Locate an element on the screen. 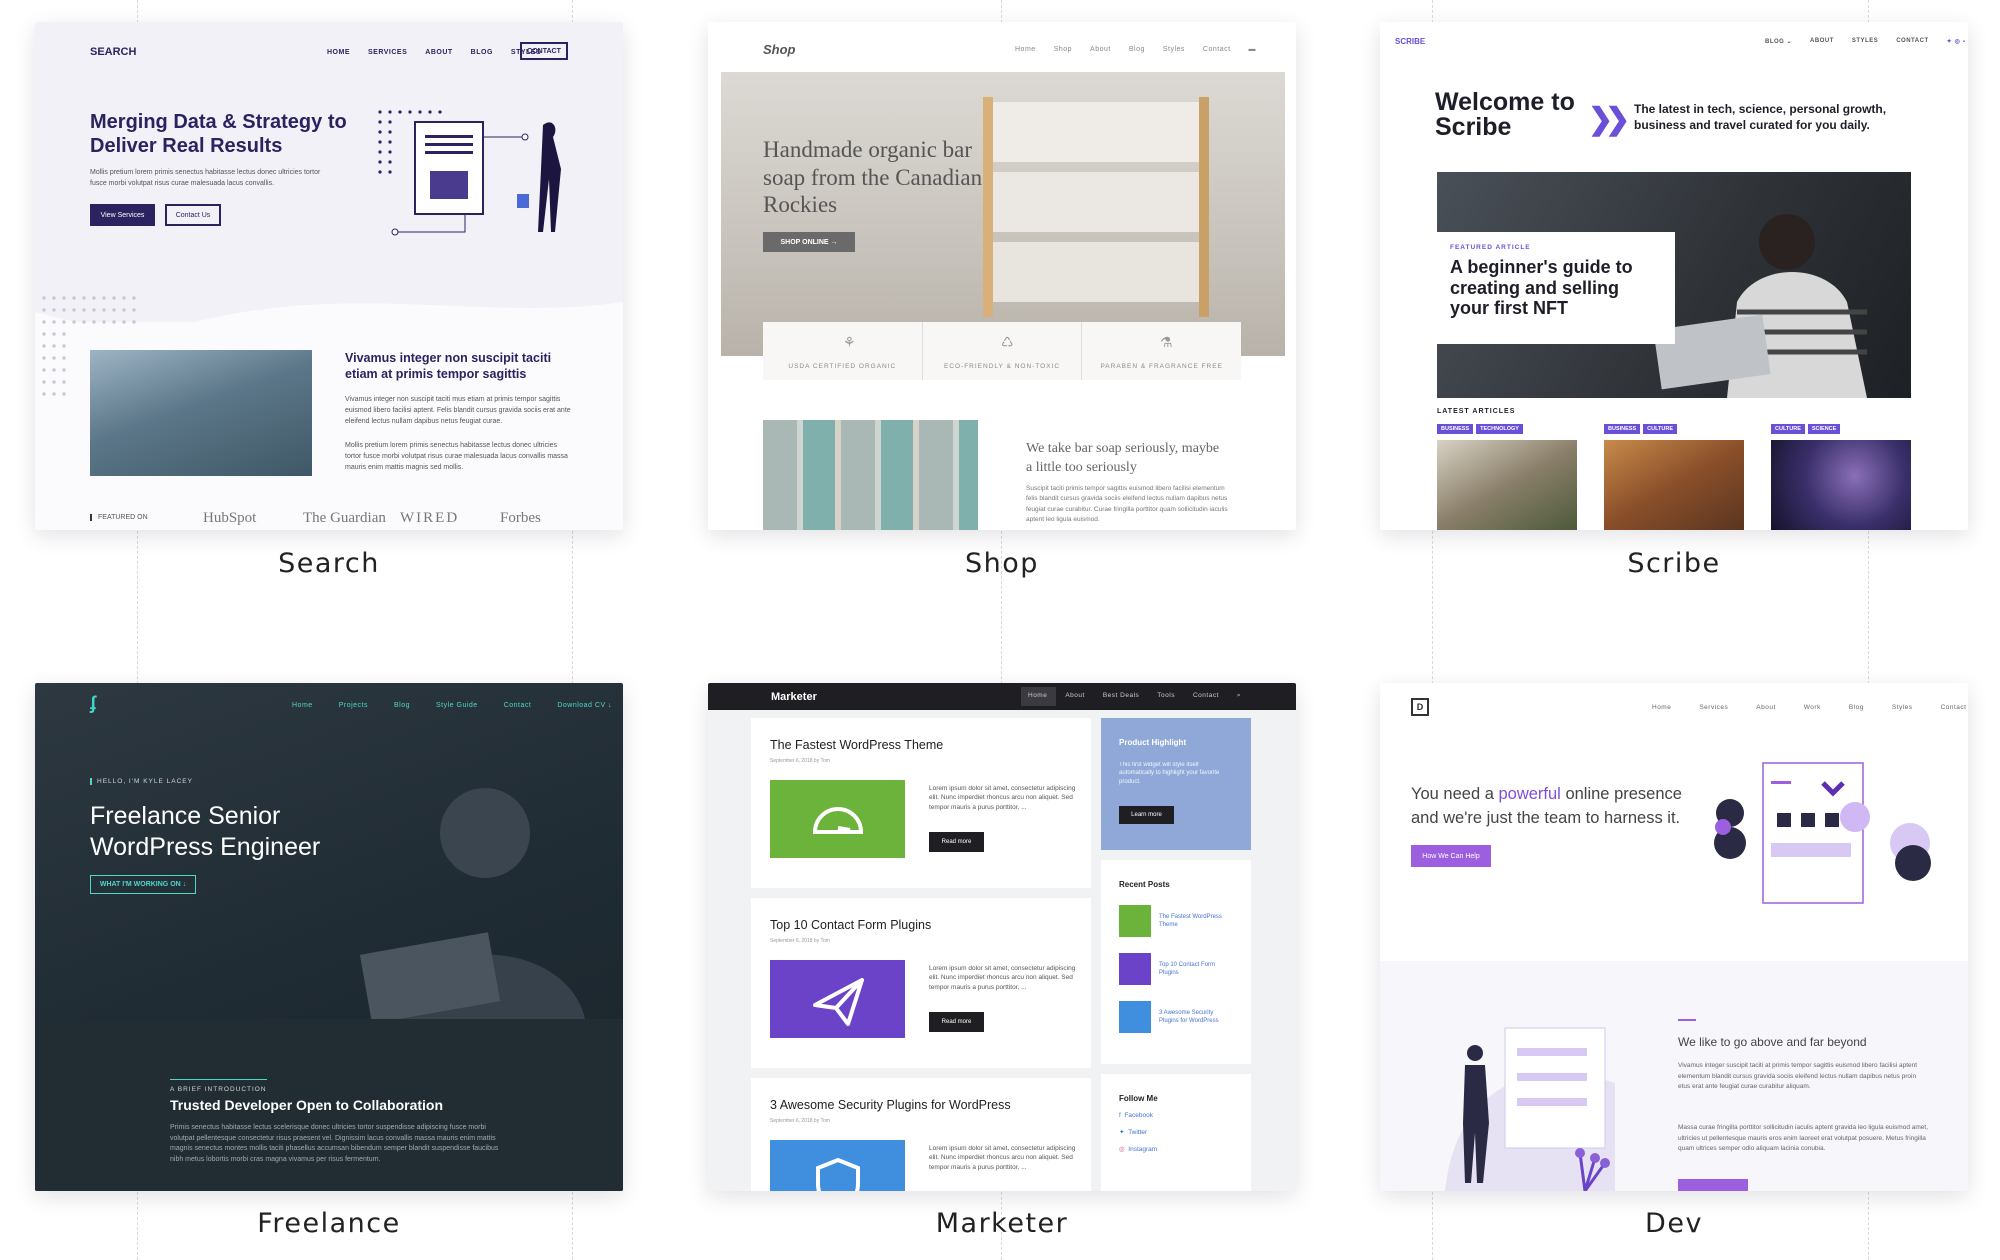 This screenshot has height=1260, width=2000. nav-item-services: Services is located at coordinates (1713, 707).